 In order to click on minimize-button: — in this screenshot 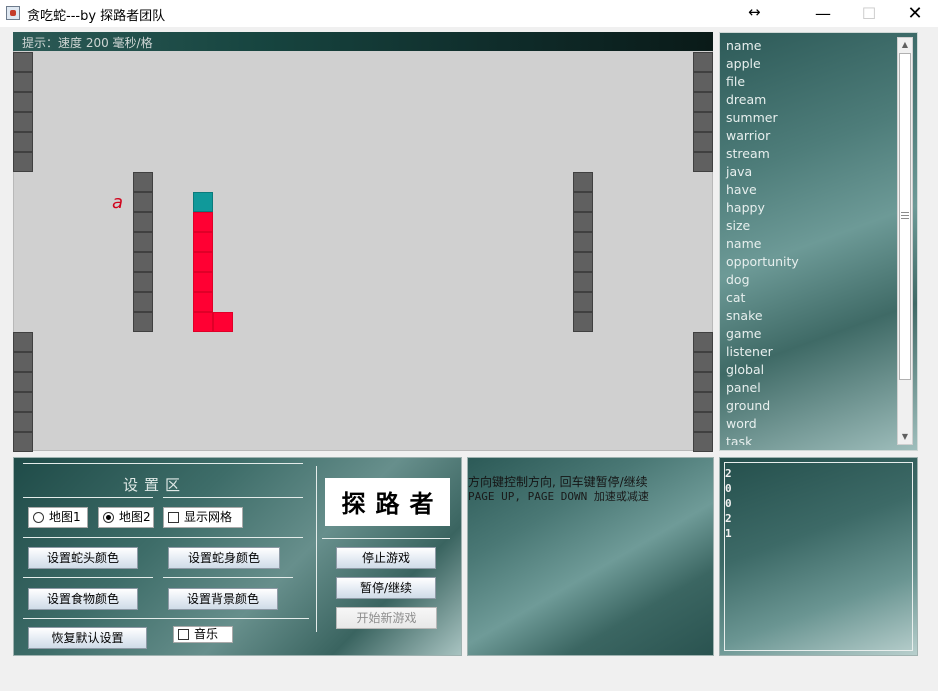, I will do `click(823, 13)`.